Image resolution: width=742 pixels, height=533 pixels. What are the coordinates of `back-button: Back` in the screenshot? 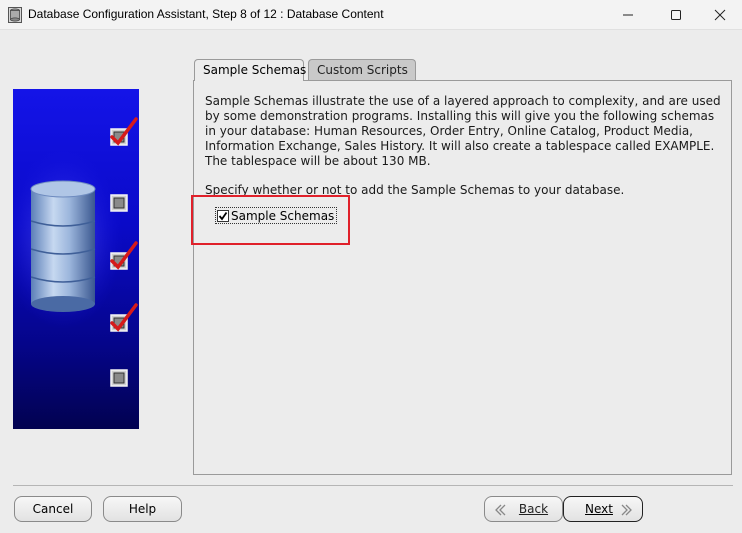 It's located at (523, 509).